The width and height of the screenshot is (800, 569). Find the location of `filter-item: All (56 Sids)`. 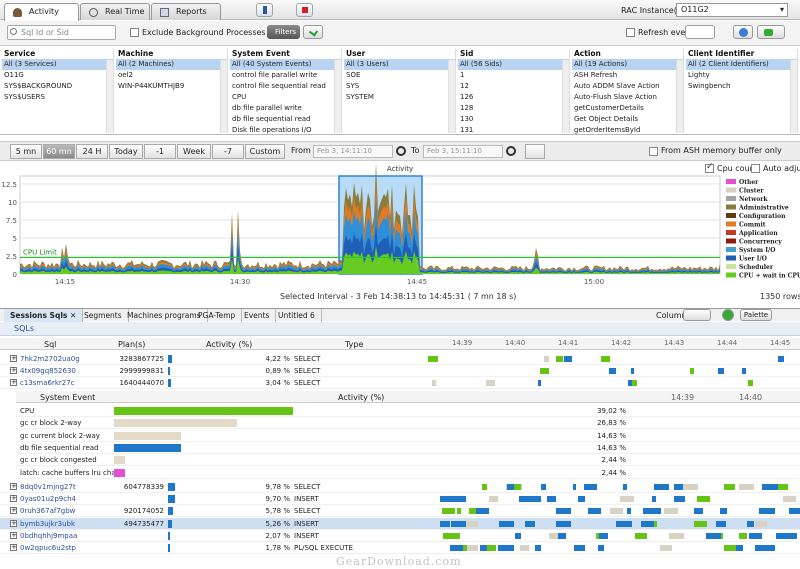

filter-item: All (56 Sids) is located at coordinates (513, 64).